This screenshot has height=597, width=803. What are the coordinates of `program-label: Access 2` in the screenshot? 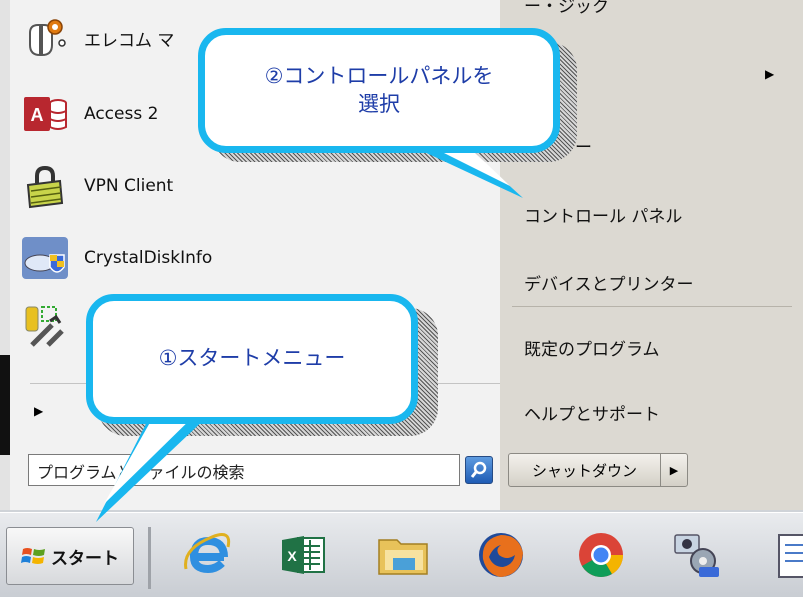 It's located at (121, 114).